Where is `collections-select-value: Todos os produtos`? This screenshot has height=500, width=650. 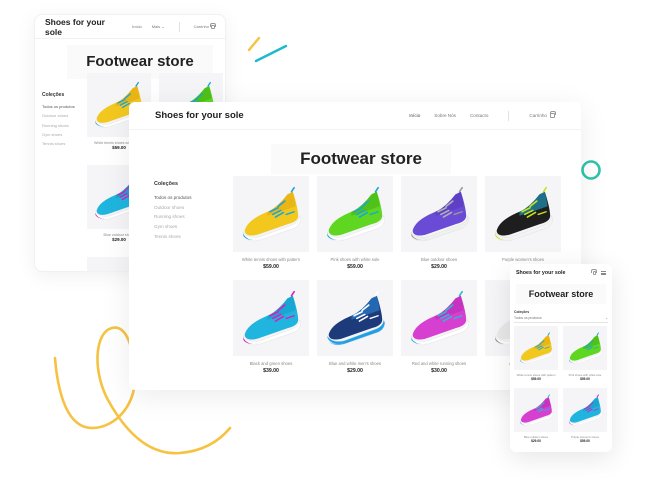
collections-select-value: Todos os produtos is located at coordinates (528, 318).